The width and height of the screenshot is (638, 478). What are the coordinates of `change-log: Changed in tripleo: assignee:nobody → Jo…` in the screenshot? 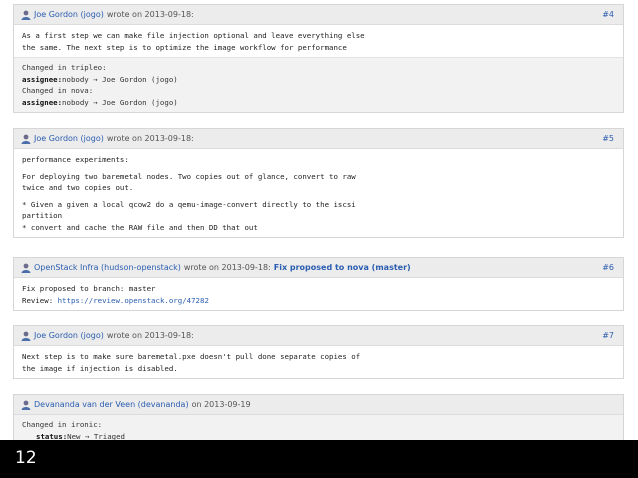 It's located at (318, 84).